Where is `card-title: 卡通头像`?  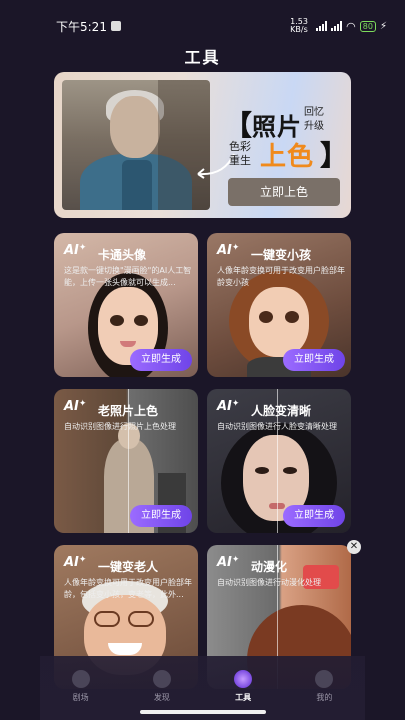 card-title: 卡通头像 is located at coordinates (122, 255).